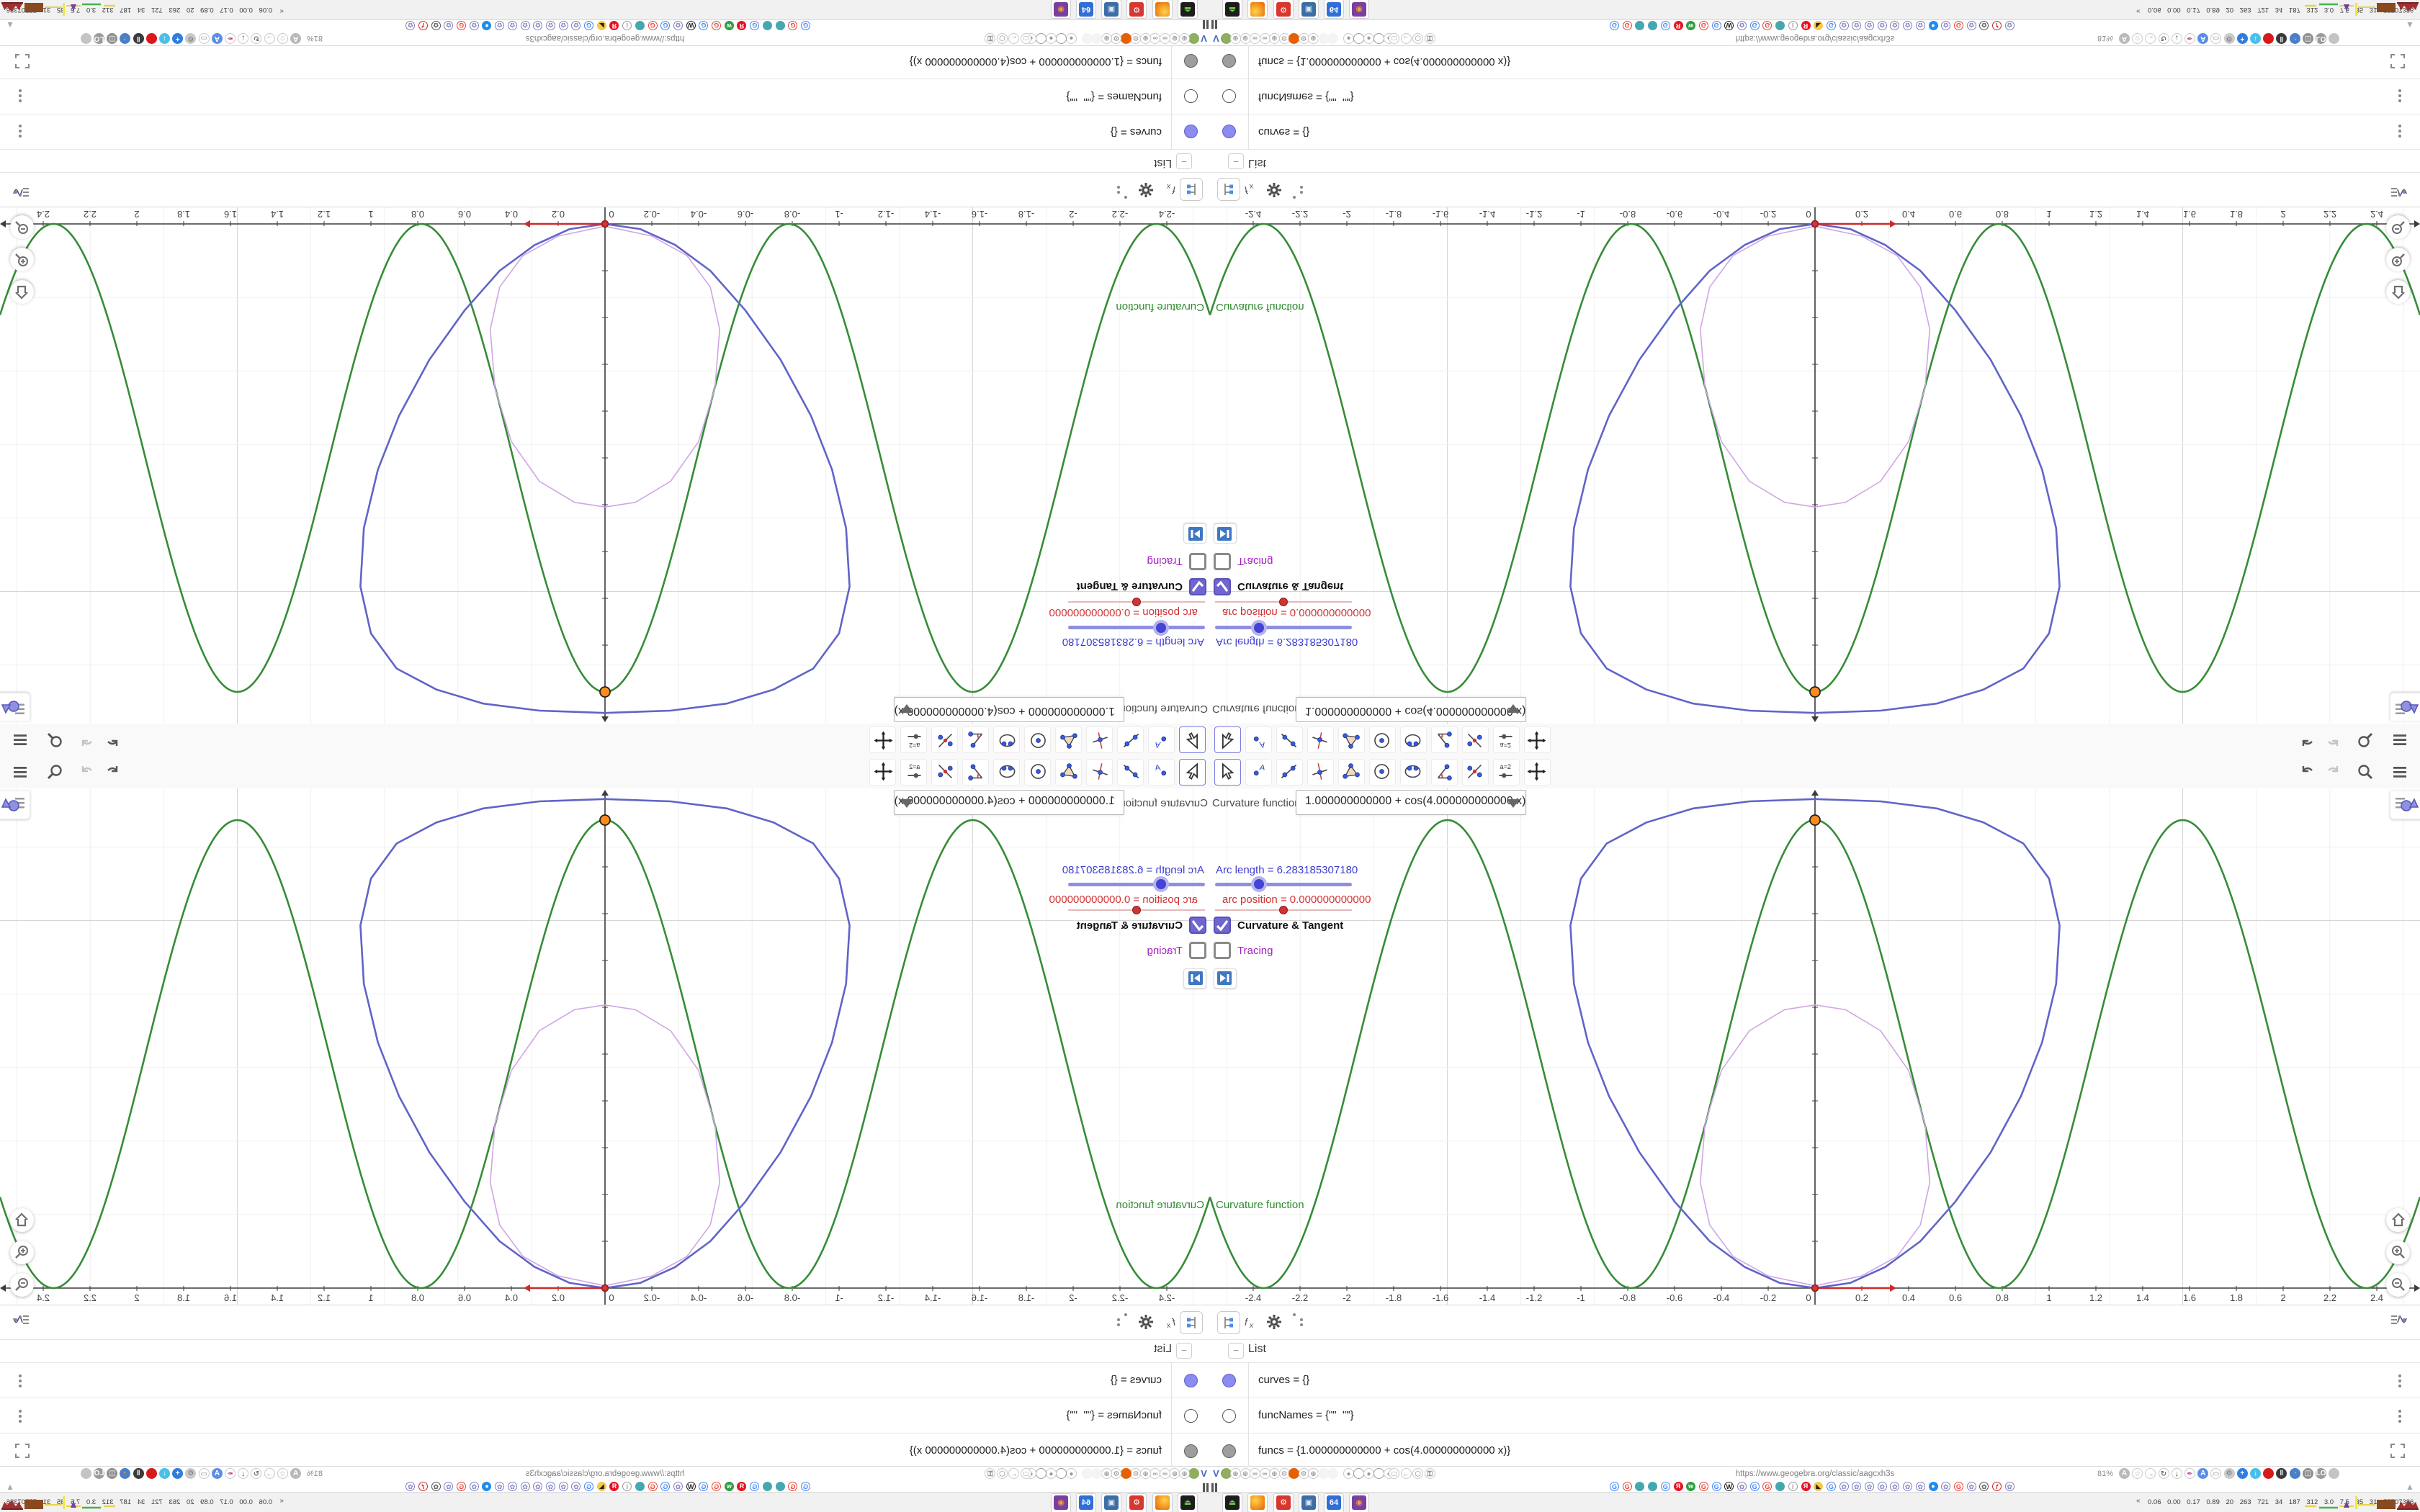 The image size is (2420, 1512). I want to click on firefox-icon, so click(1126, 38).